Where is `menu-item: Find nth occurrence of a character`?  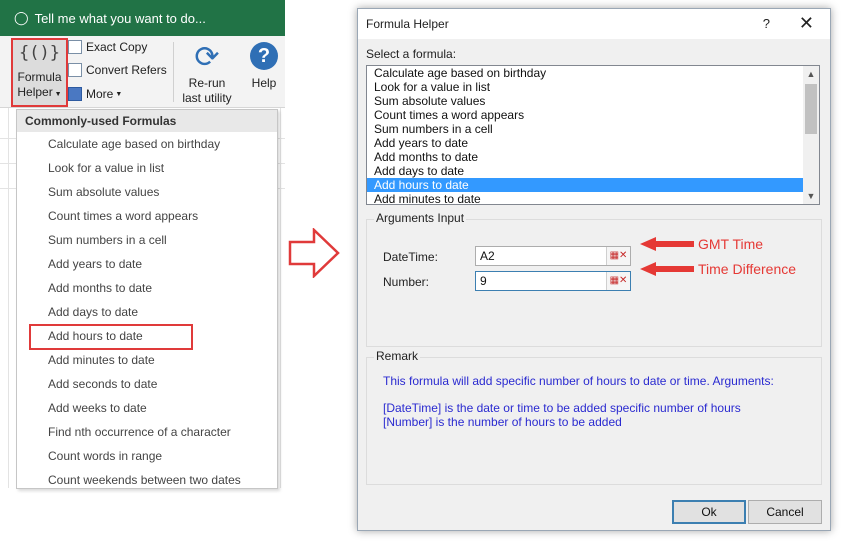
menu-item: Find nth occurrence of a character is located at coordinates (147, 432).